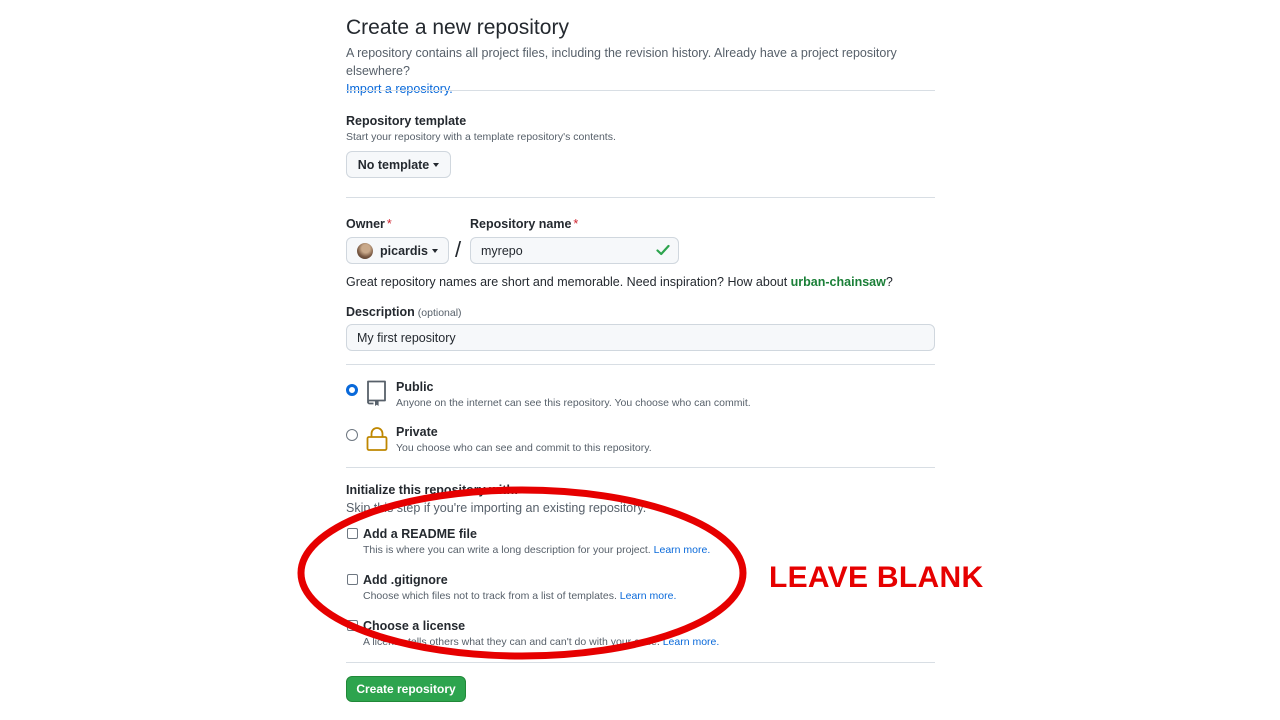 This screenshot has width=1280, height=720. Describe the element at coordinates (352, 390) in the screenshot. I see `public-radio` at that location.